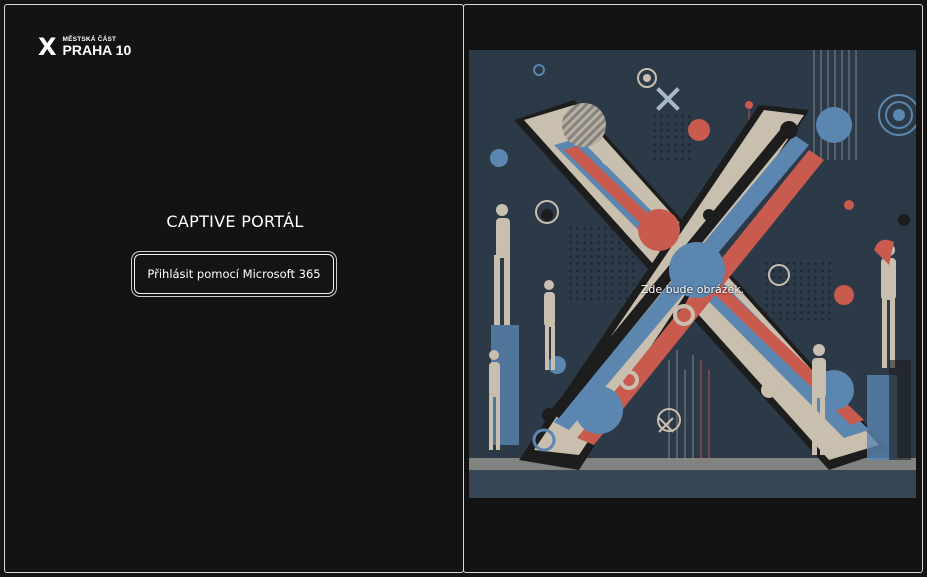  I want to click on image-placeholder-caption: Zde bude obrázek., so click(692, 289).